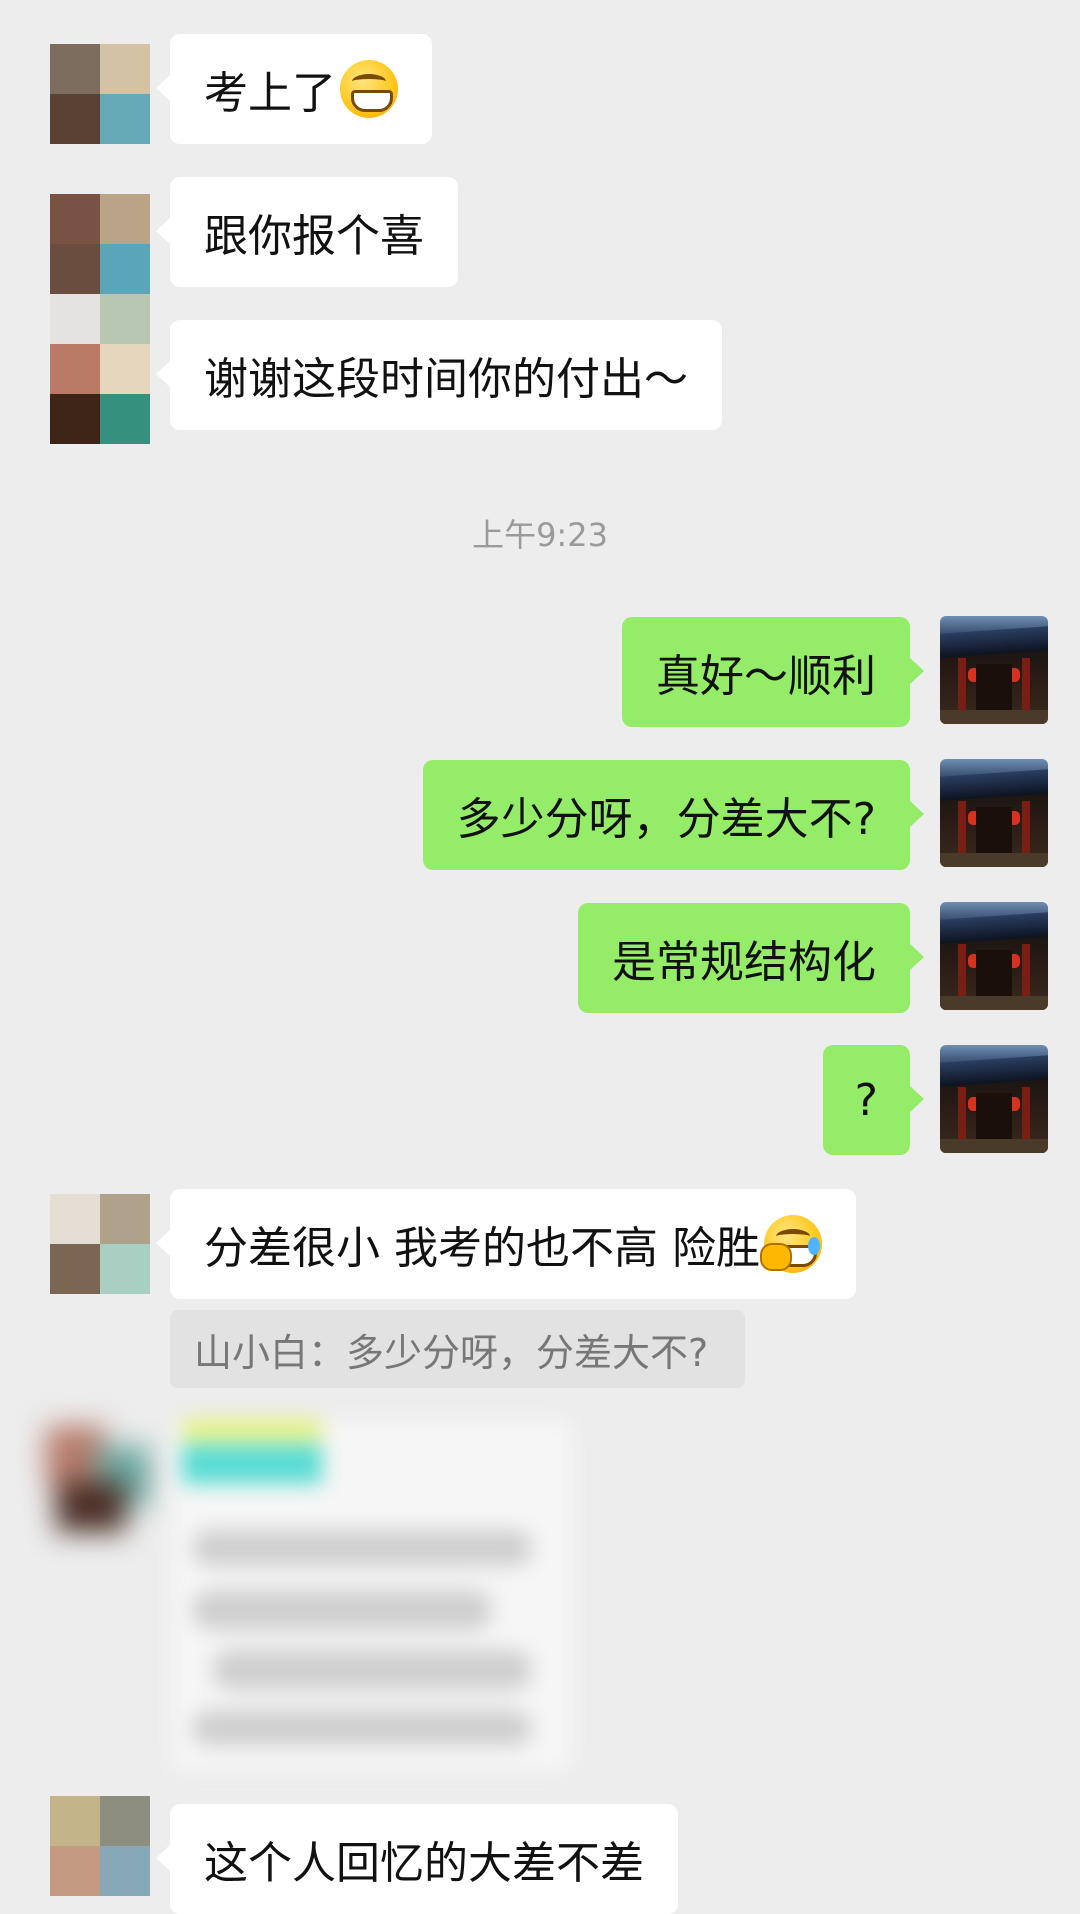 The height and width of the screenshot is (1914, 1080). I want to click on message-bubble-self: 是常规结构化, so click(751, 958).